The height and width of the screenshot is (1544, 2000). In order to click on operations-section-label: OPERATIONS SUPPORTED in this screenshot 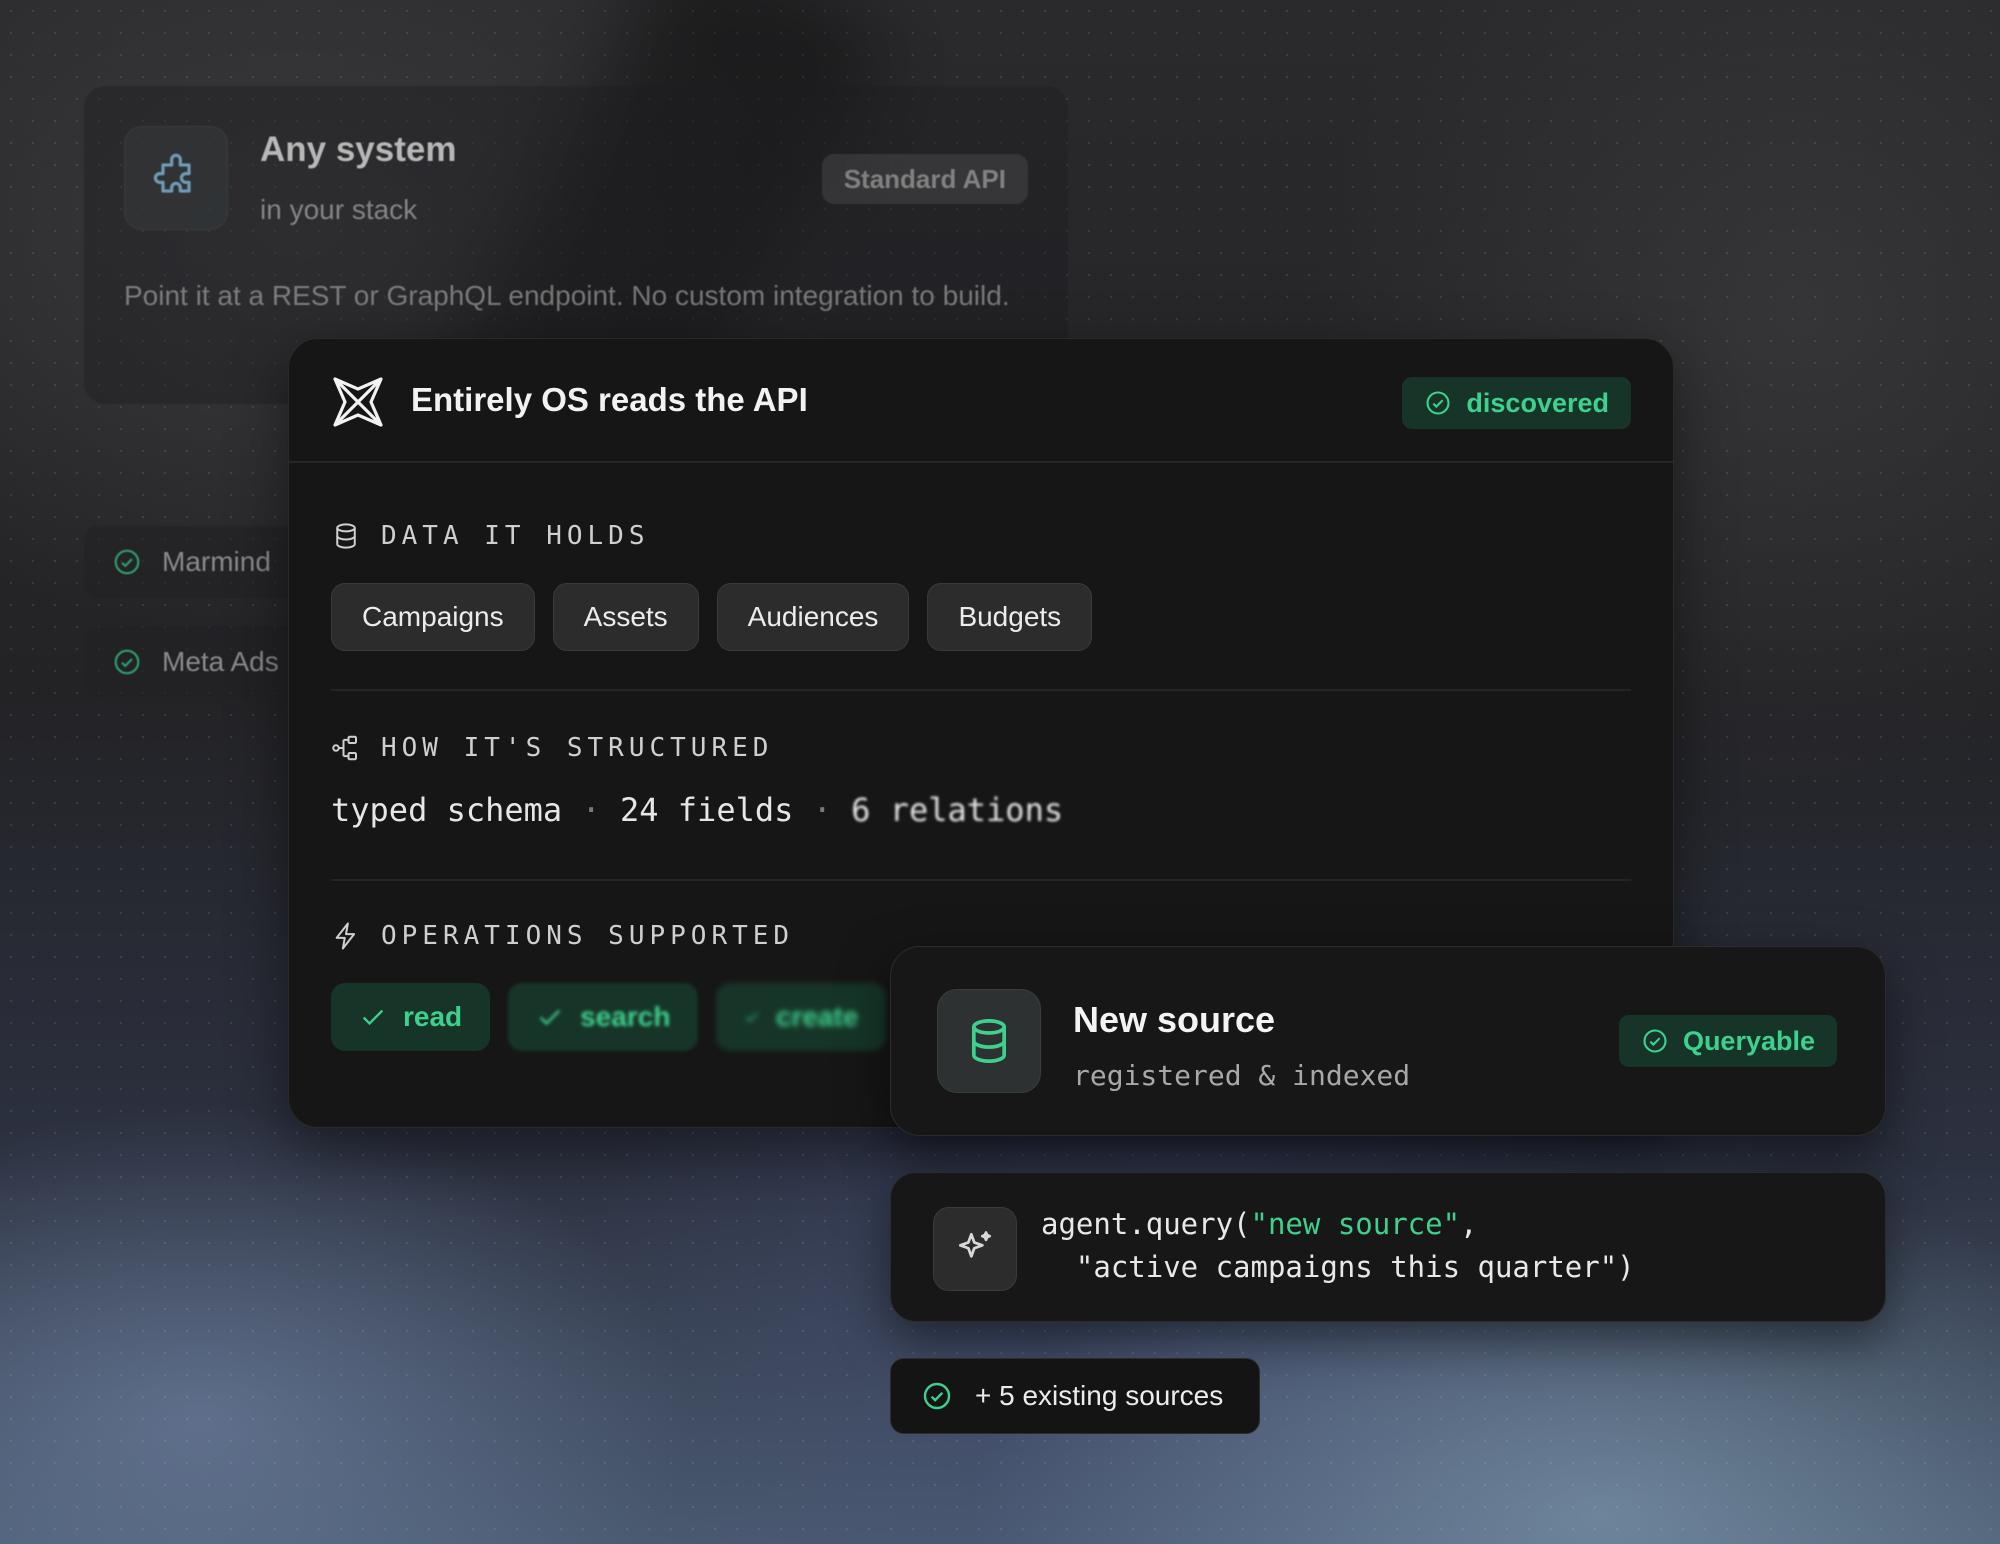, I will do `click(588, 936)`.